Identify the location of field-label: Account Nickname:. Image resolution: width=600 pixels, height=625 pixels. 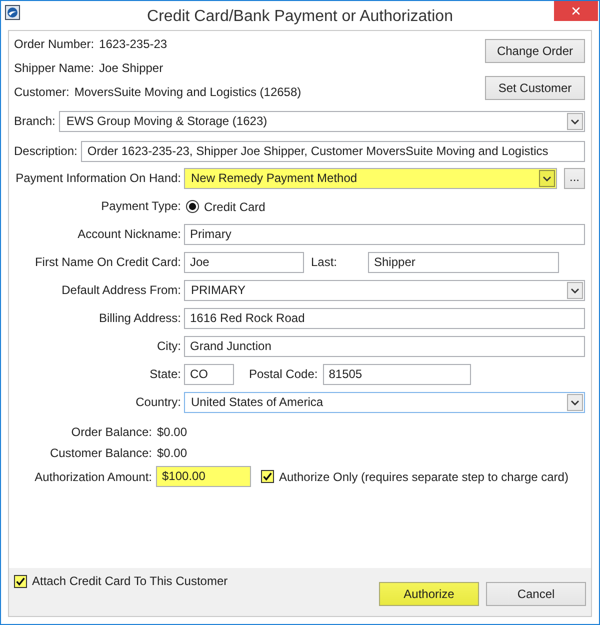
(129, 234).